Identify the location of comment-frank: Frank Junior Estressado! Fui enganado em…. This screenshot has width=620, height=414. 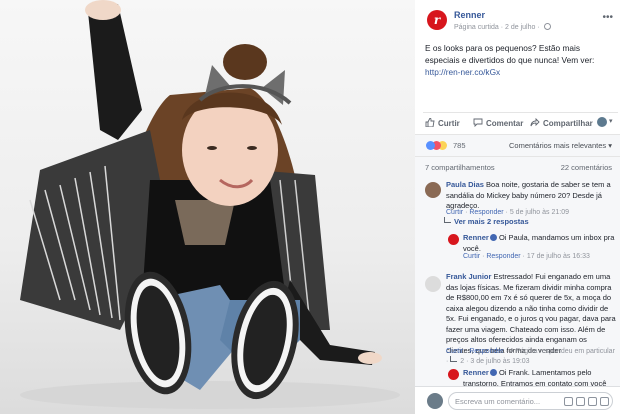
(531, 314).